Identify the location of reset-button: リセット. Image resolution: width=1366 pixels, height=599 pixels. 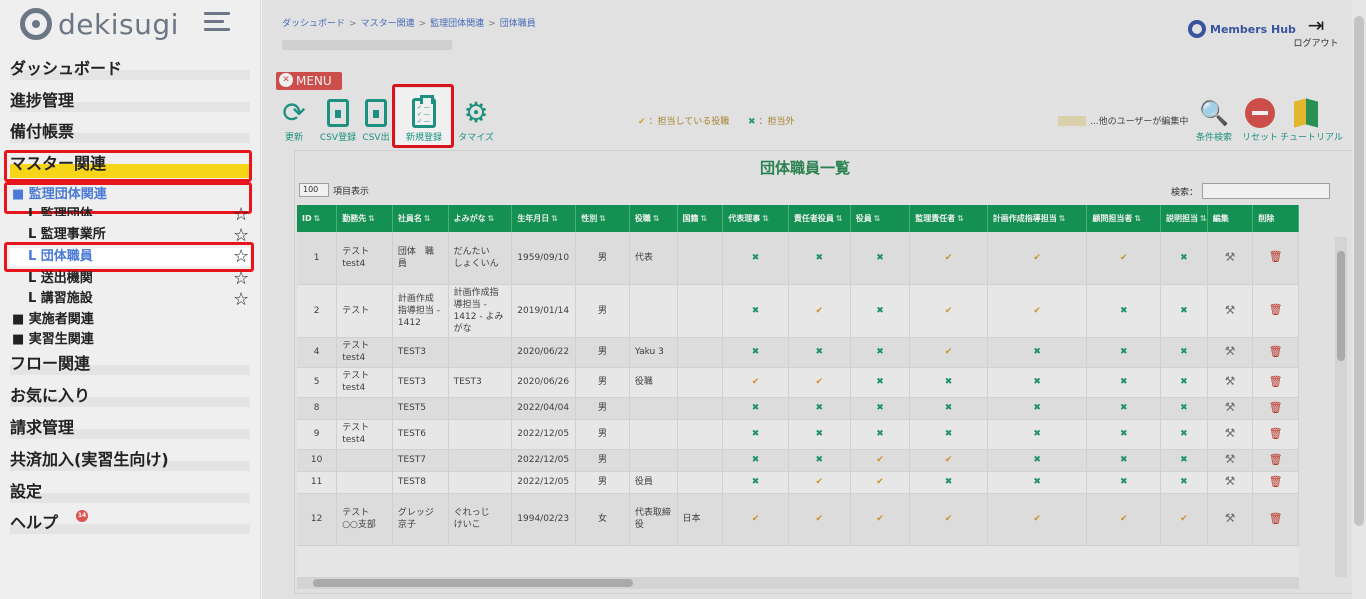
(1260, 119).